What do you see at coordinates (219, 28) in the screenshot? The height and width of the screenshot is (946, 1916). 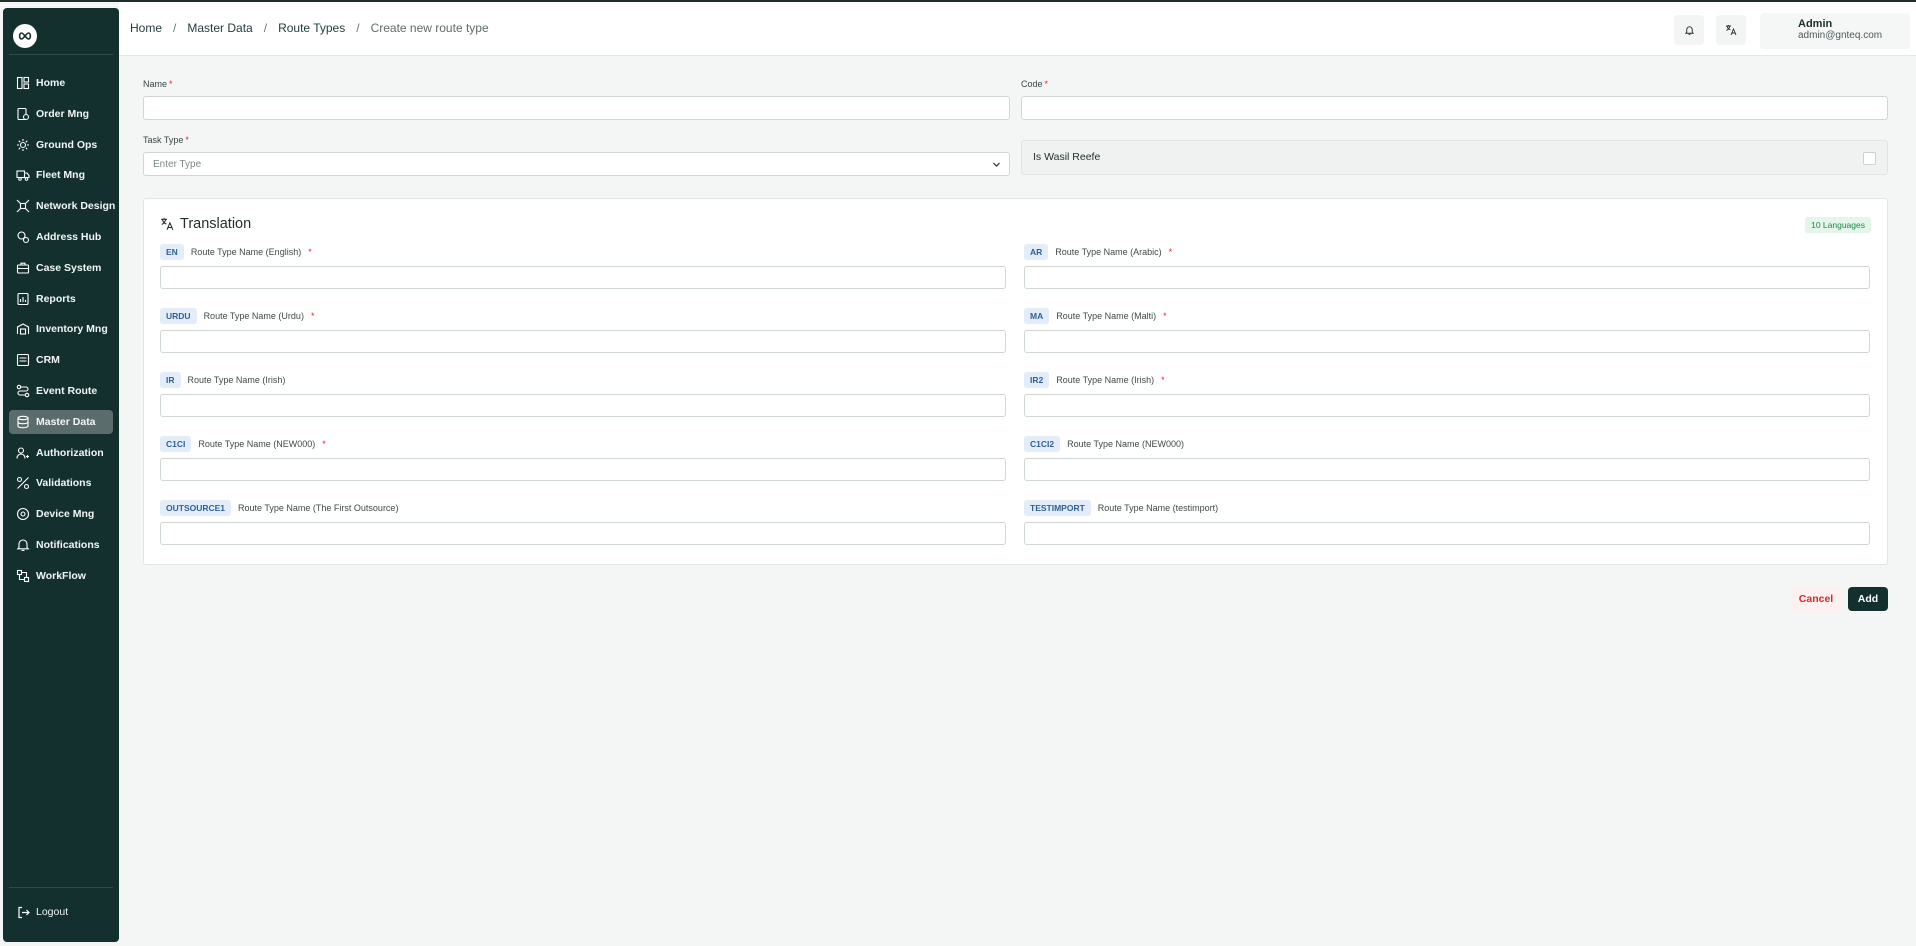 I see `breadcrumb-master-data: Master Data` at bounding box center [219, 28].